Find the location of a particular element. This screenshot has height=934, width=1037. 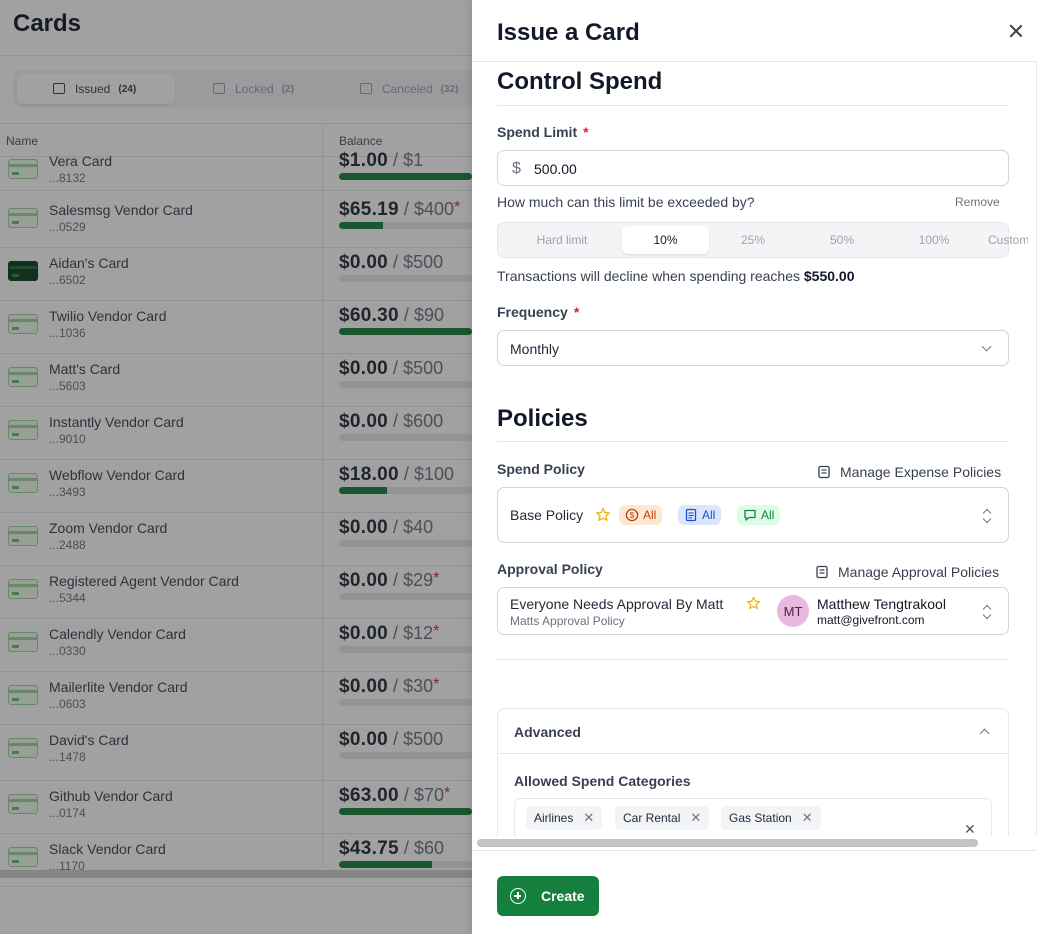

receipt-pill: All is located at coordinates (700, 515).